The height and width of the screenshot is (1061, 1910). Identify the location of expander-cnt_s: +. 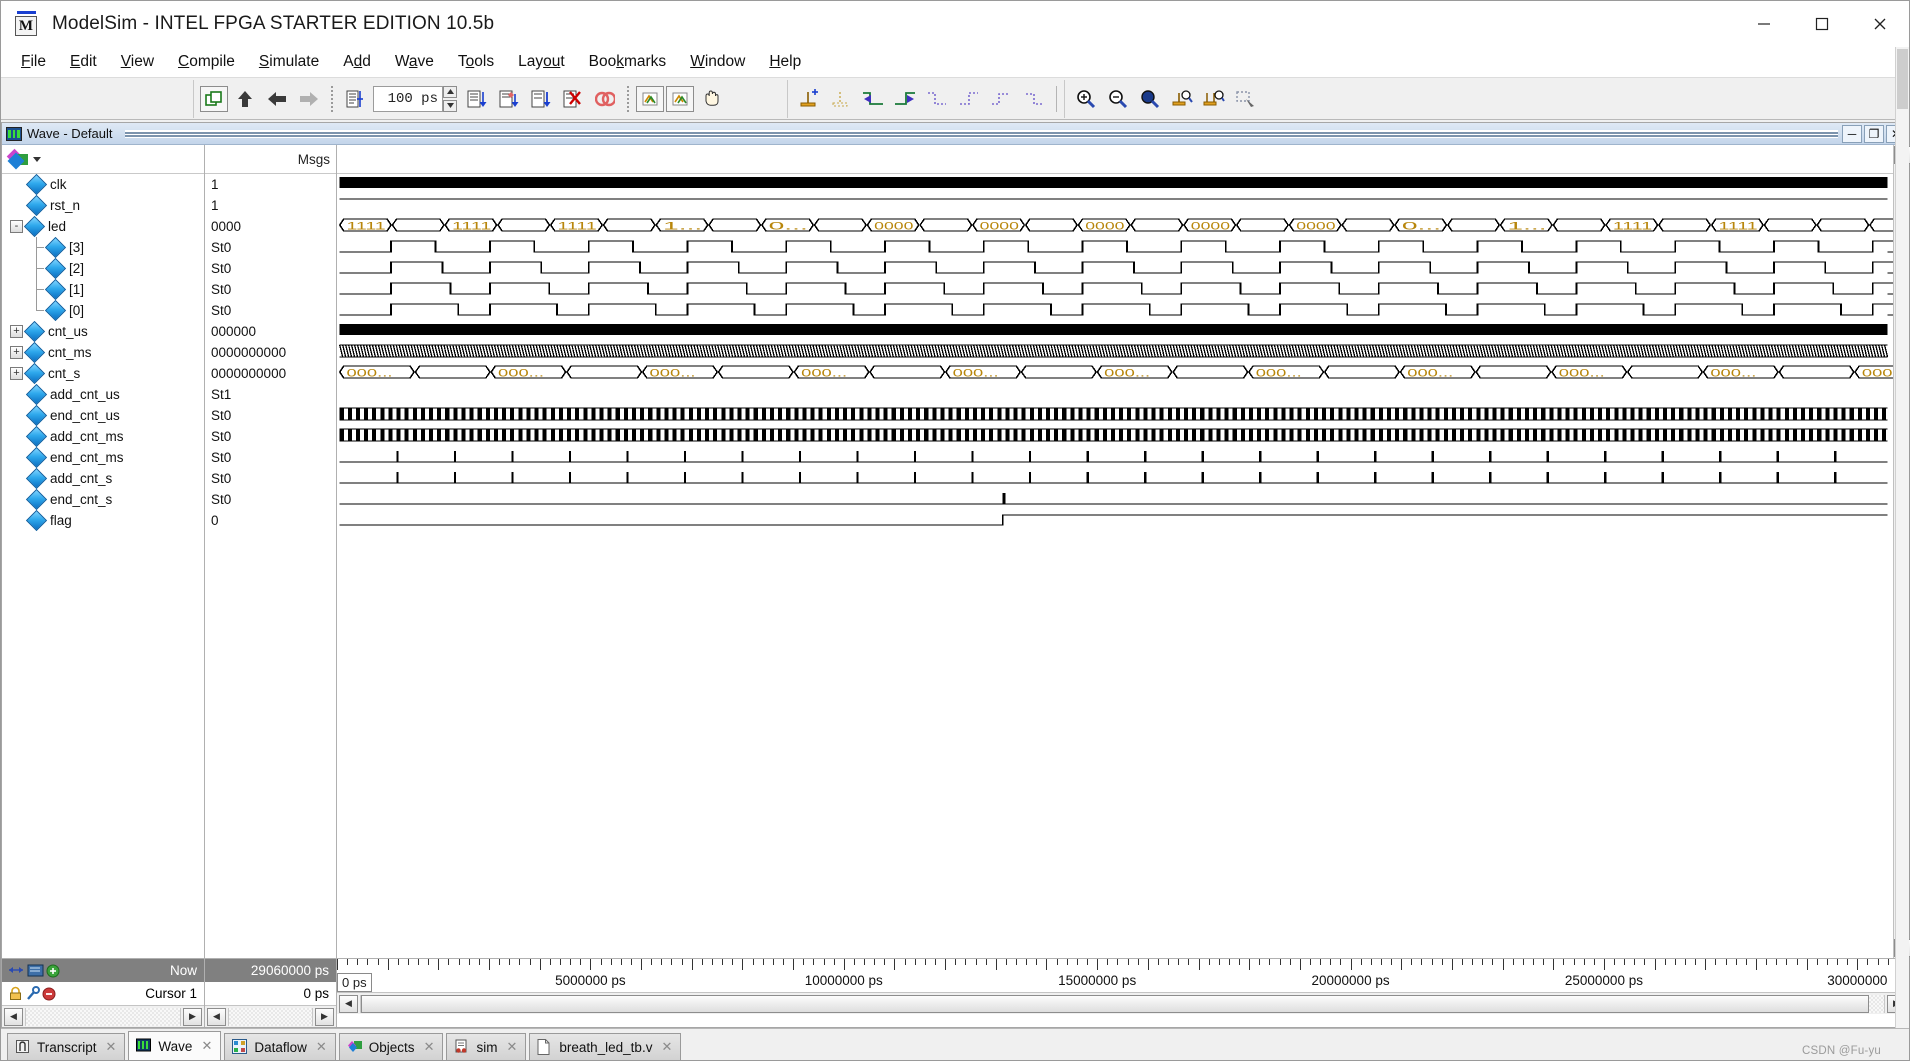
(16, 373).